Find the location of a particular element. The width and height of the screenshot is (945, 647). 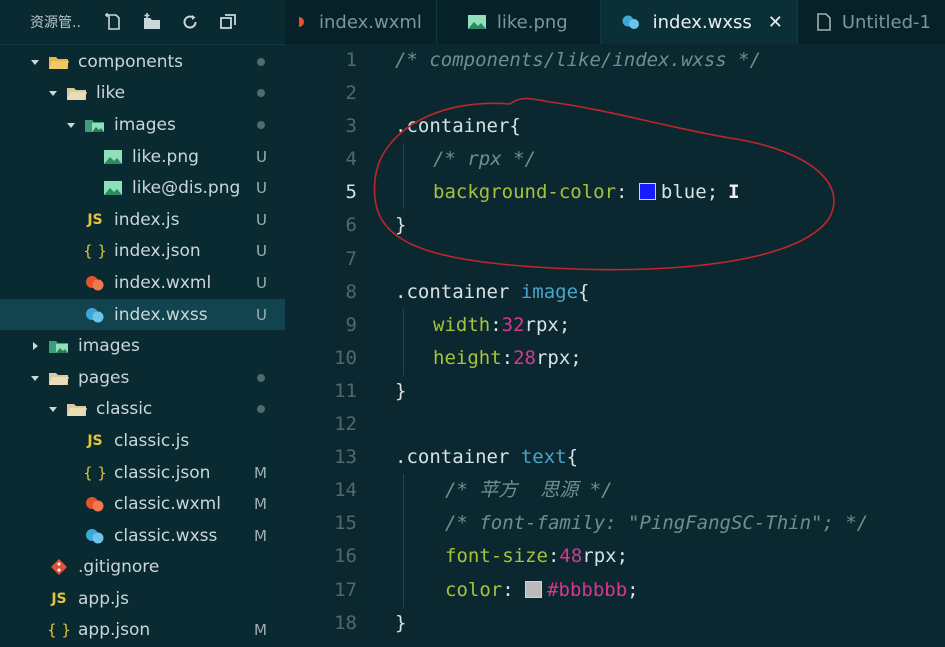

new-file-icon is located at coordinates (114, 22).